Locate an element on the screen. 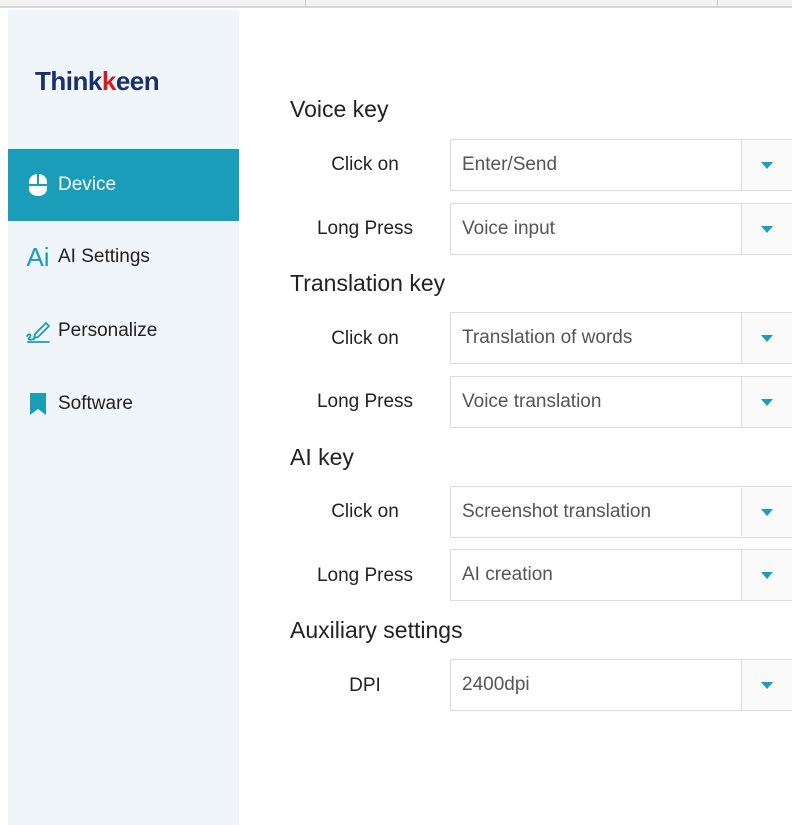 The height and width of the screenshot is (825, 792). dpi-select: 2400dpi is located at coordinates (621, 685).